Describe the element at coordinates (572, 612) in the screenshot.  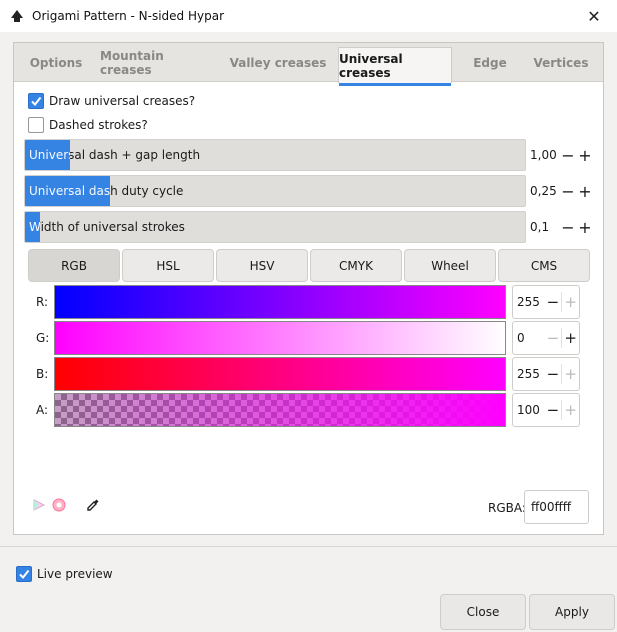
I see `apply-button: Apply` at that location.